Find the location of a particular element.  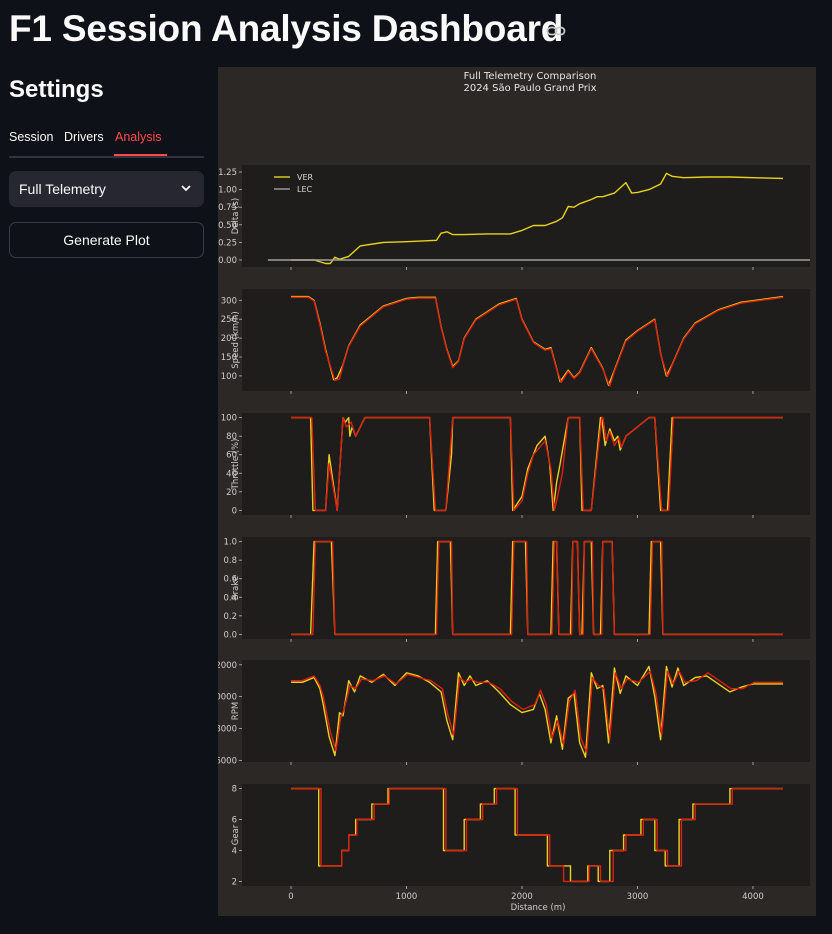

analysis-type-select: Full Telemetry is located at coordinates (106, 189).